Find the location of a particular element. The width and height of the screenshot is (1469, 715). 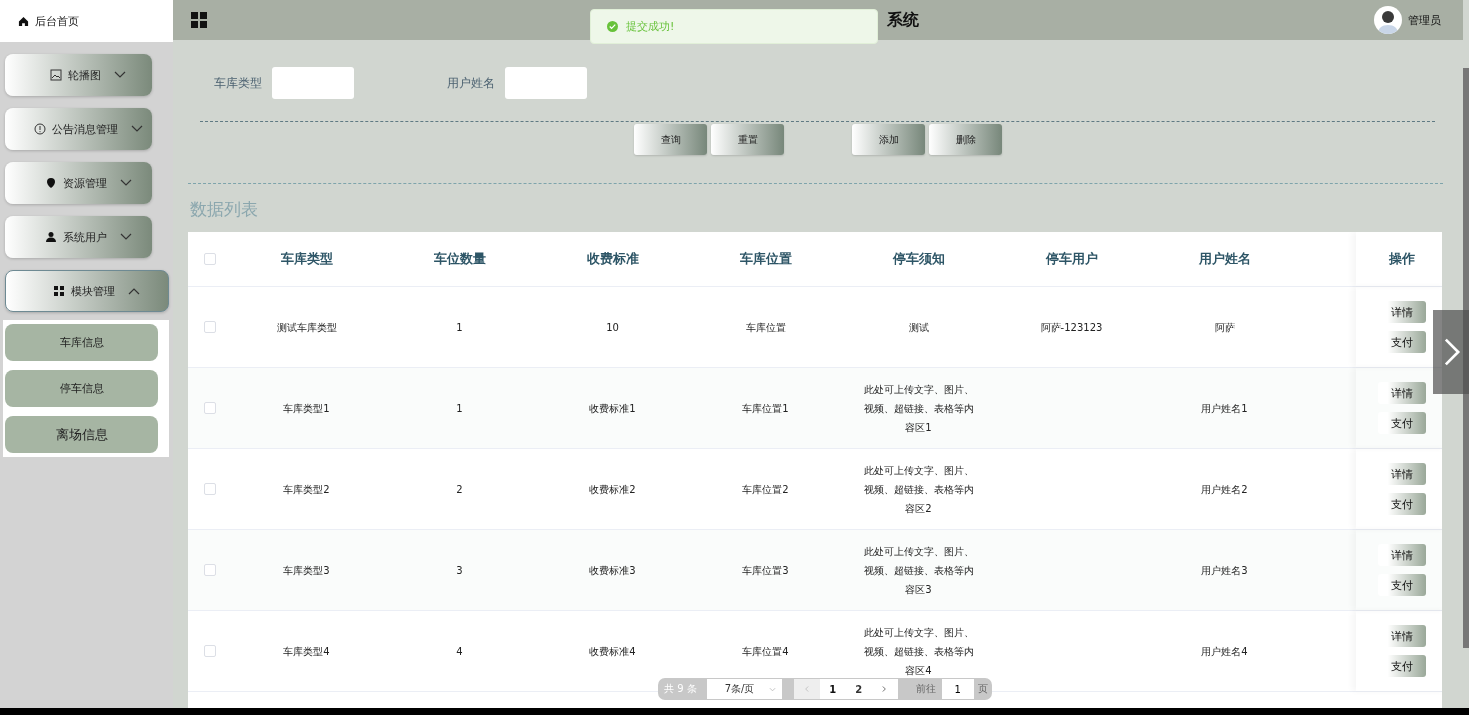

table-cell-text: 阿萨-123123 is located at coordinates (1071, 327).